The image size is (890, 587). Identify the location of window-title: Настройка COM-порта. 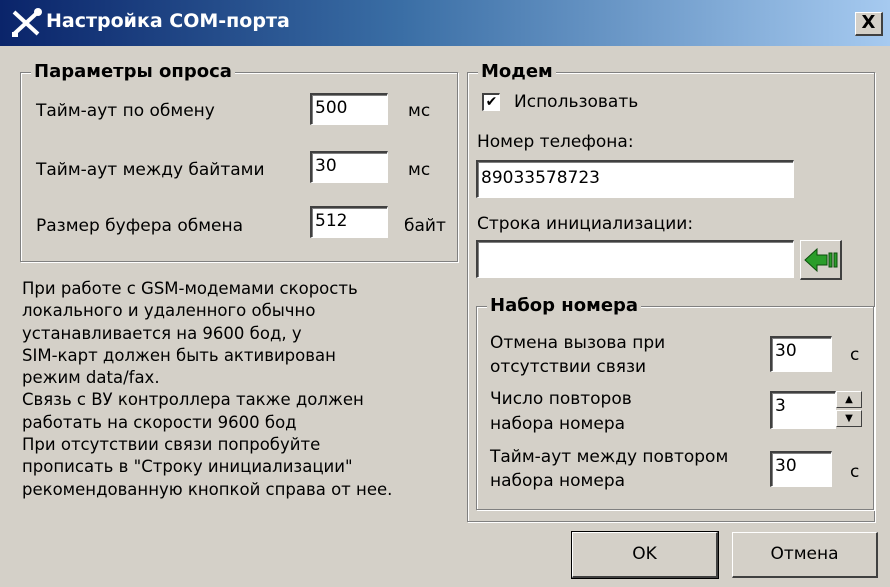
(168, 21).